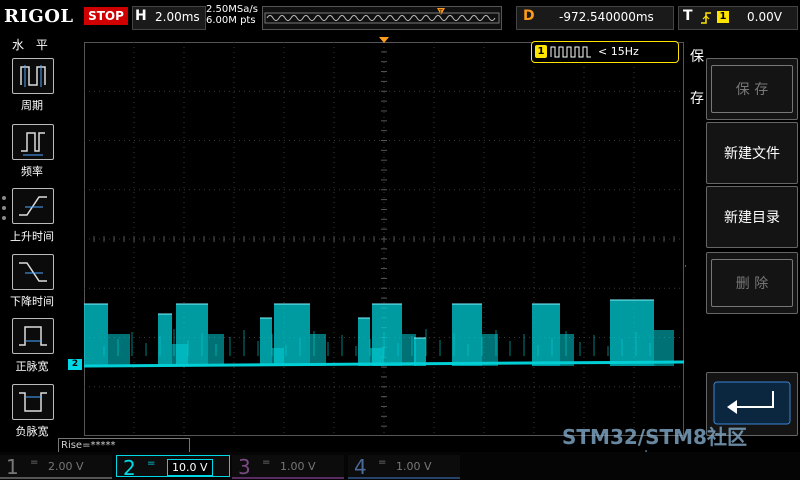 The height and width of the screenshot is (480, 800). What do you see at coordinates (66, 466) in the screenshot?
I see `channel-1-scale: 2.00 V` at bounding box center [66, 466].